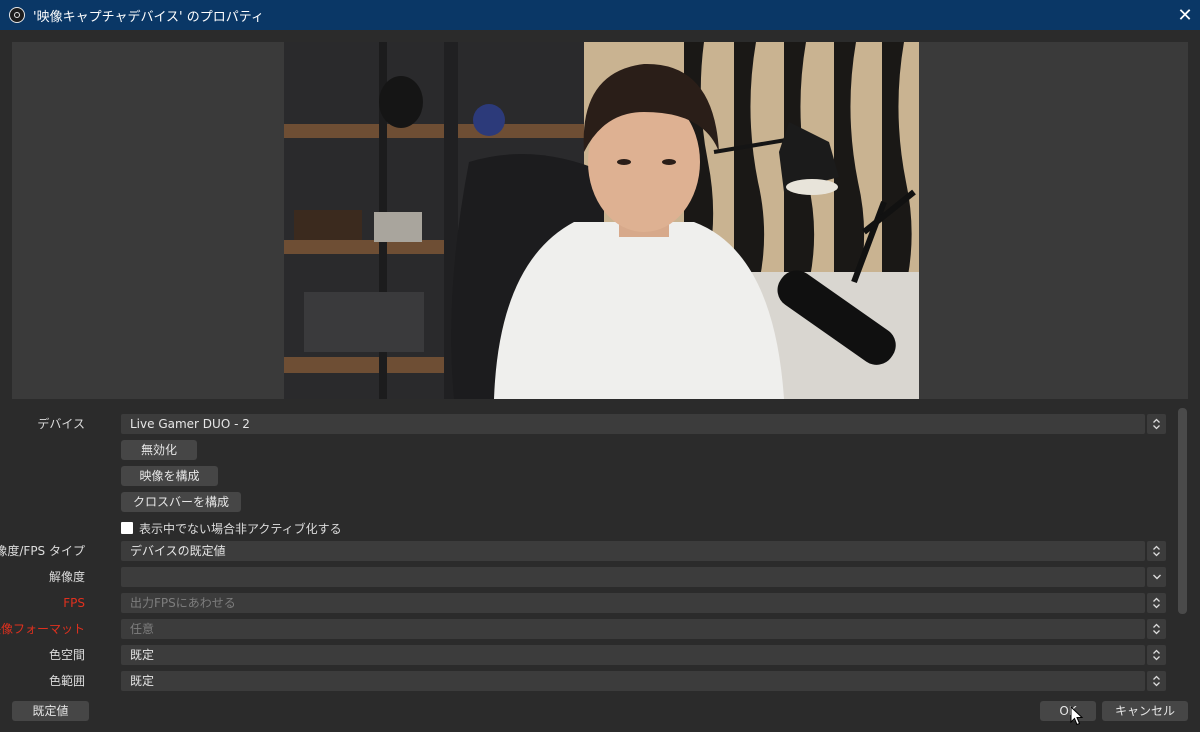 This screenshot has height=732, width=1200. I want to click on device-label: デバイス, so click(61, 424).